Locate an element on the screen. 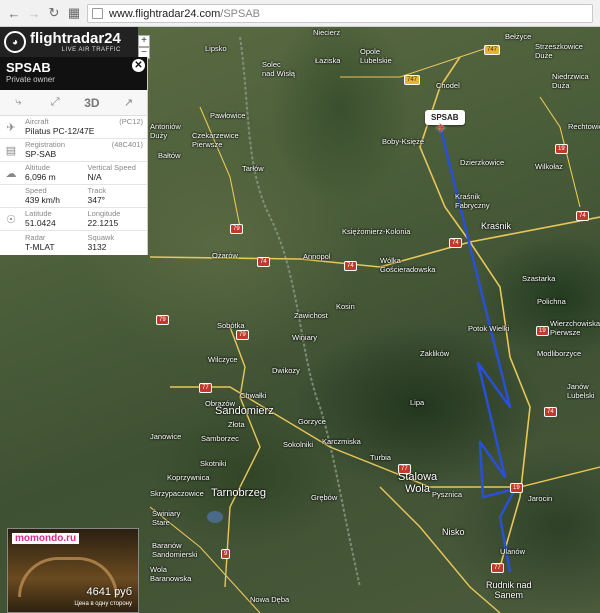 The width and height of the screenshot is (600, 613). flight-toolbar: ⤷ ⤢ 3D ↗ is located at coordinates (73, 103).